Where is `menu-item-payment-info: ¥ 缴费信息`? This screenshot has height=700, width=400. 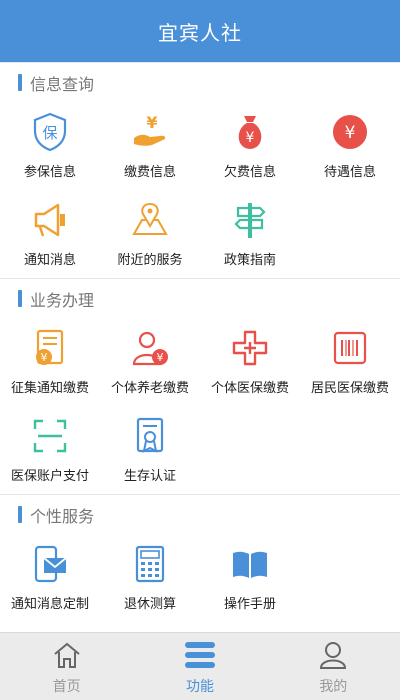 menu-item-payment-info: ¥ 缴费信息 is located at coordinates (150, 146).